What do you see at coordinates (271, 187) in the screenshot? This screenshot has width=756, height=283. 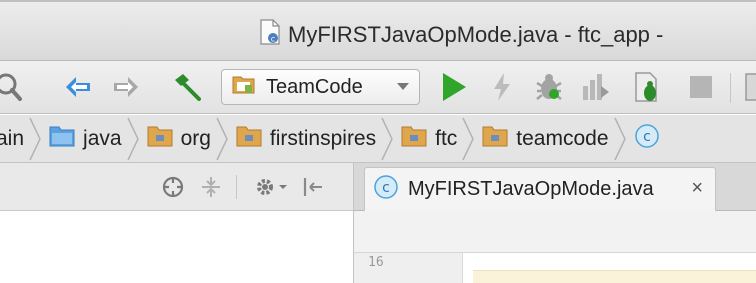 I see `settings-gear-icon` at bounding box center [271, 187].